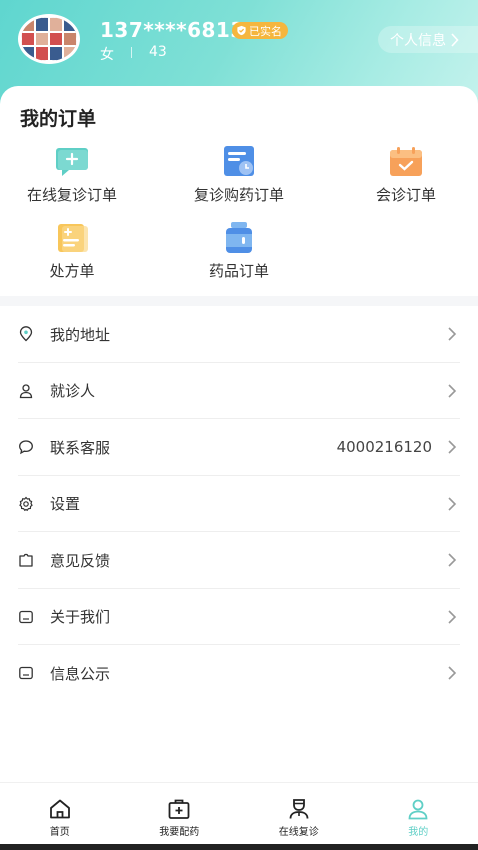 The image size is (478, 850). I want to click on menu-label: 我的地址, so click(80, 334).